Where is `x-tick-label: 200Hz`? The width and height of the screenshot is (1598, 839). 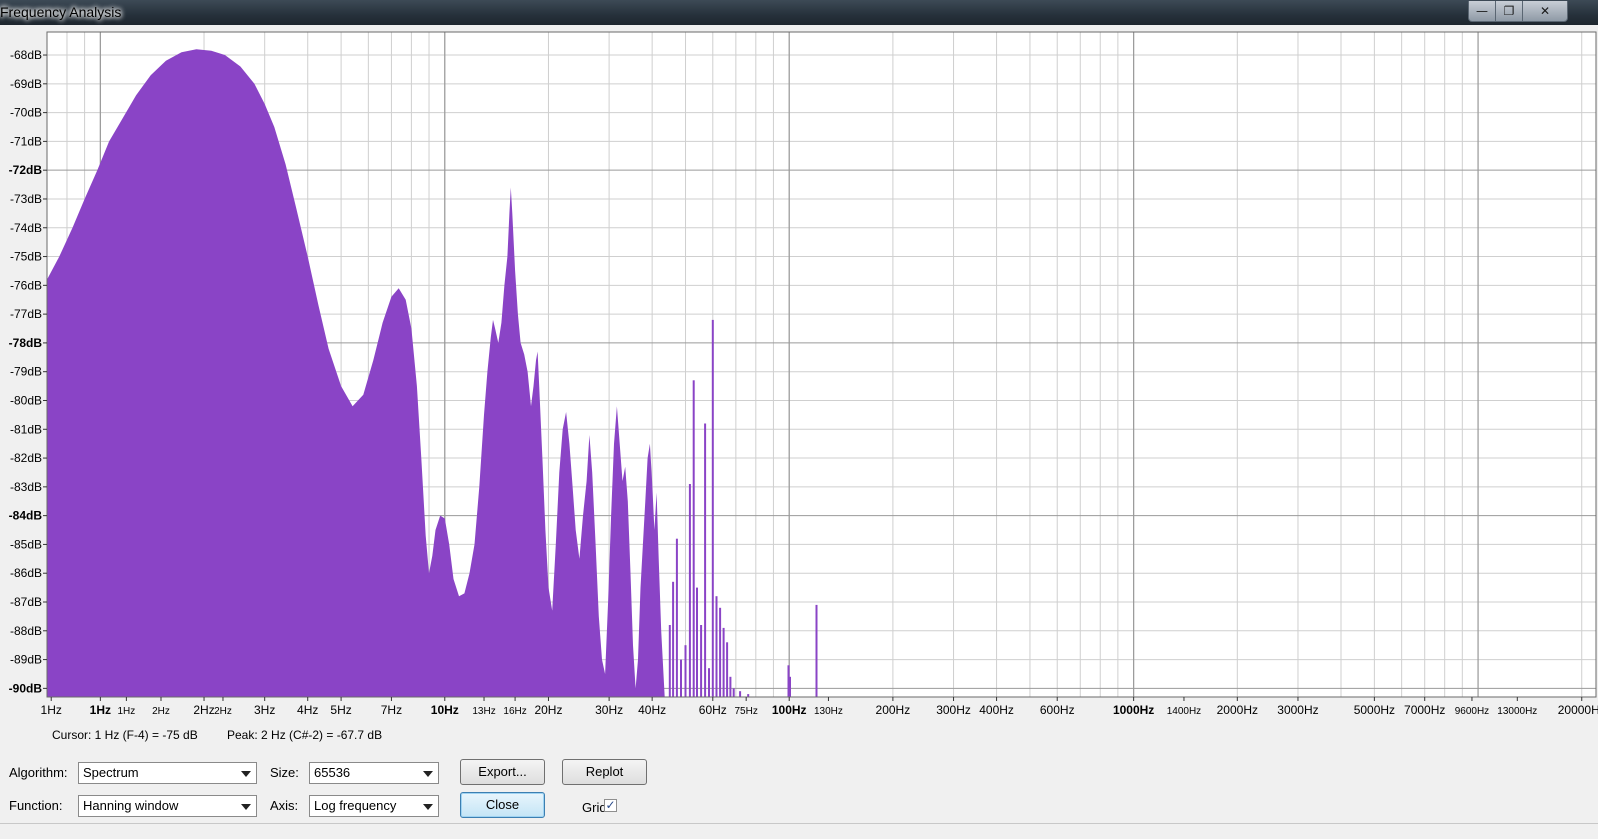 x-tick-label: 200Hz is located at coordinates (893, 710).